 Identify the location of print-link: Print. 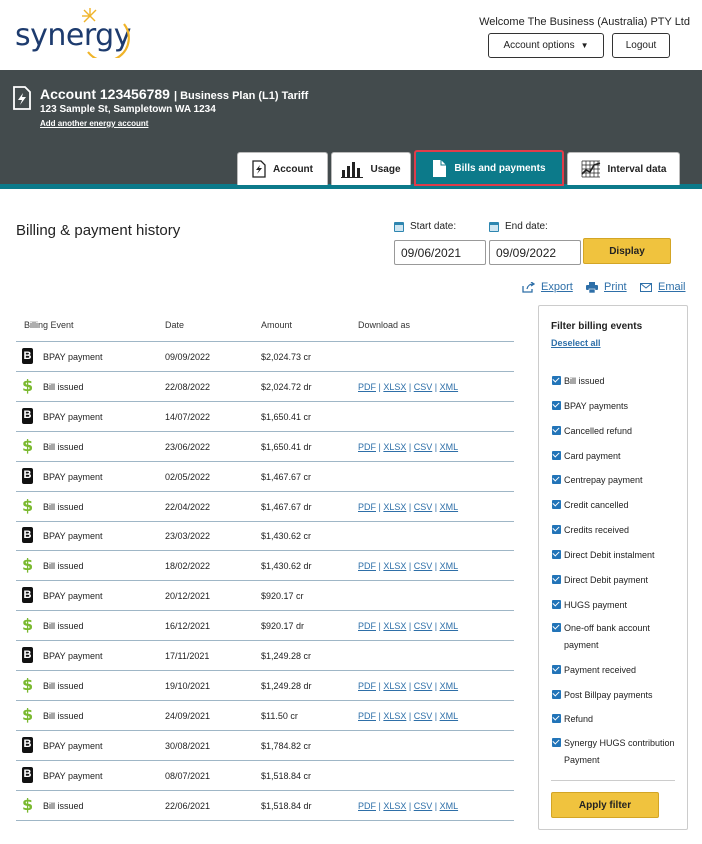
(606, 287).